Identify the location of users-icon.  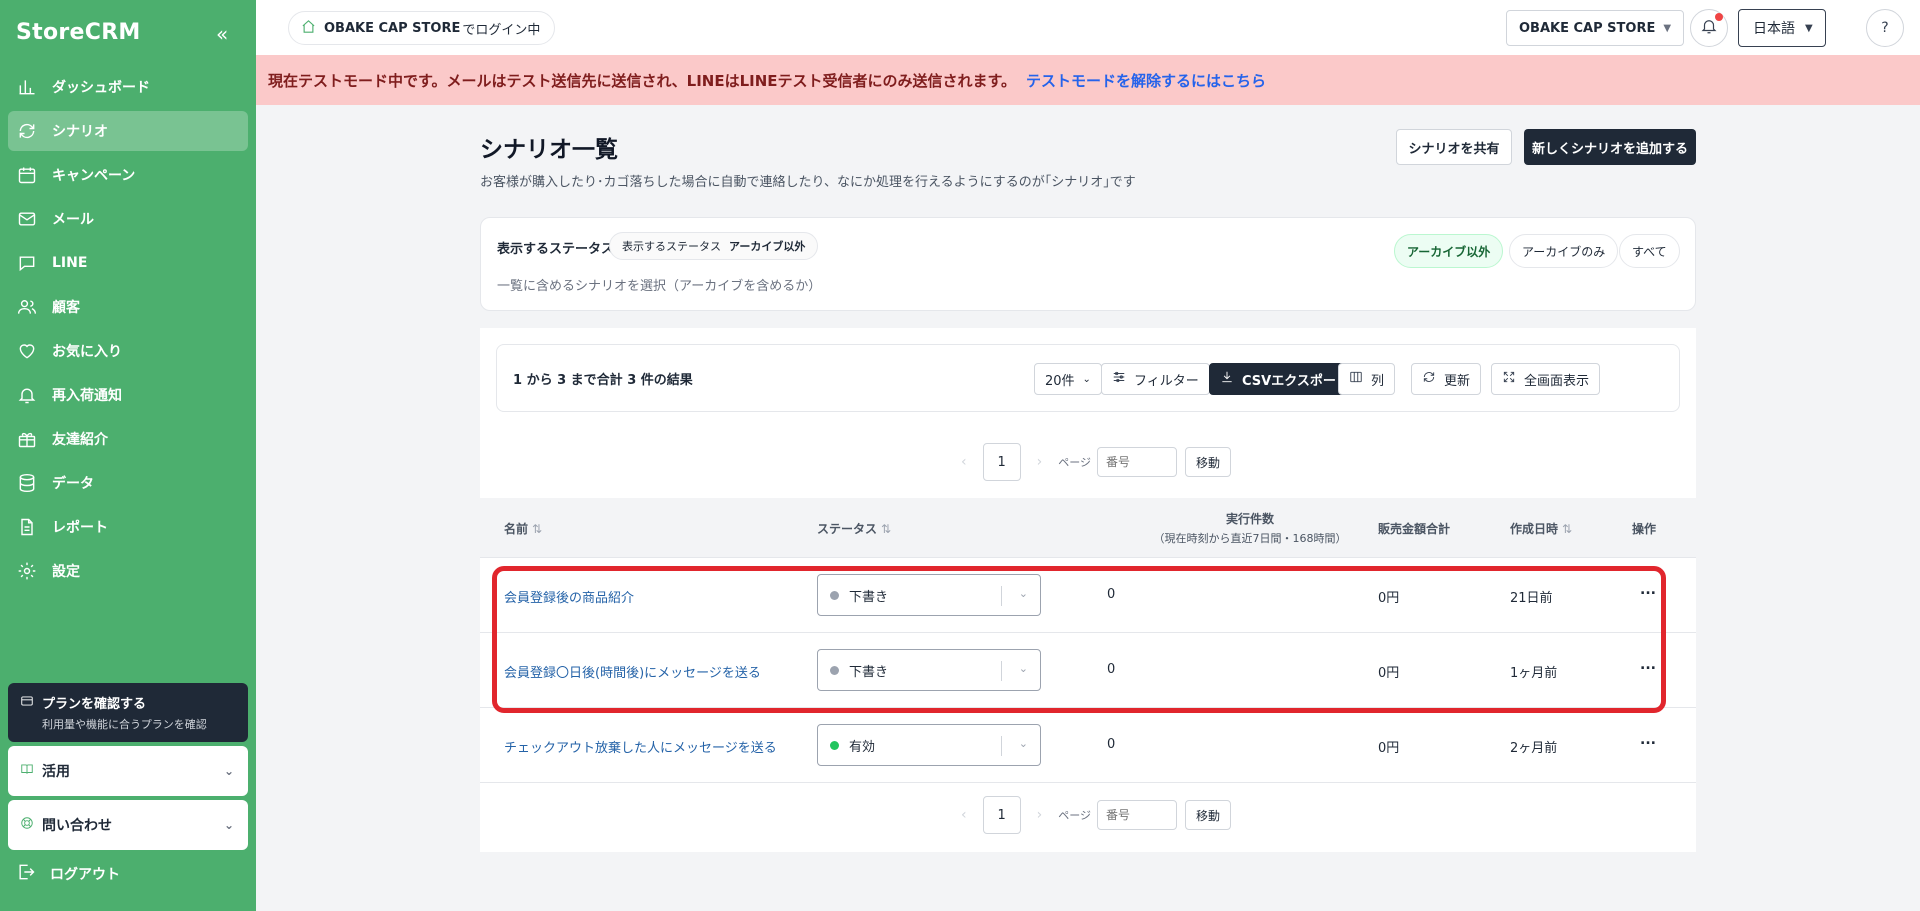
(27, 307).